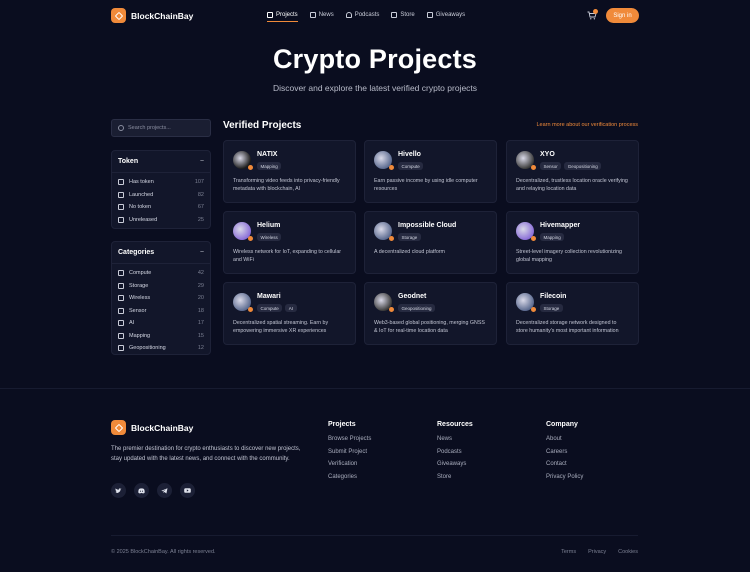 Image resolution: width=750 pixels, height=572 pixels. What do you see at coordinates (152, 427) in the screenshot?
I see `footer-brand-logo: BlockChainBay` at bounding box center [152, 427].